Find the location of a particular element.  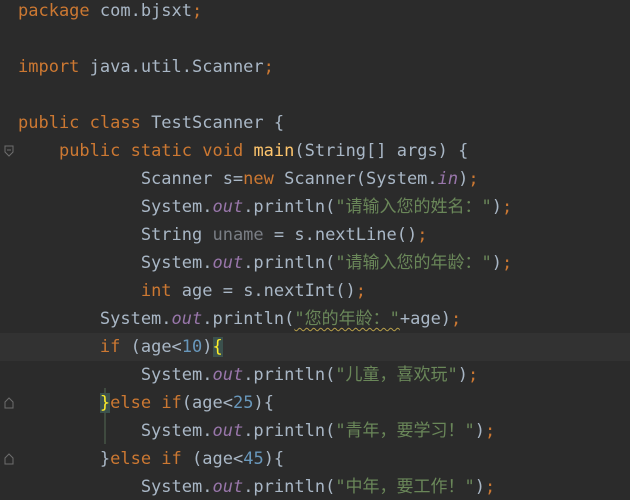

code-token: String is located at coordinates (115, 235).